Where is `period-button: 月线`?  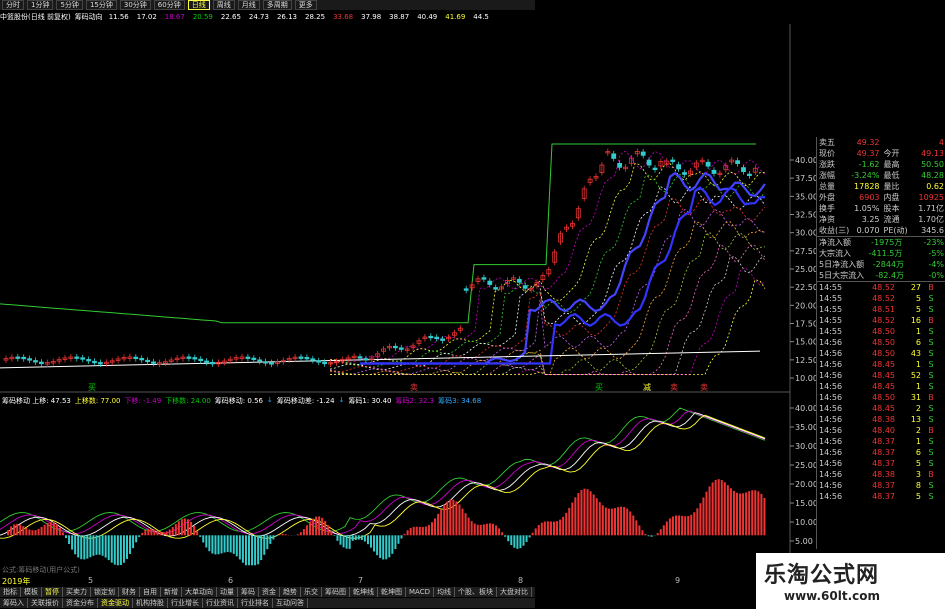 period-button: 月线 is located at coordinates (248, 5).